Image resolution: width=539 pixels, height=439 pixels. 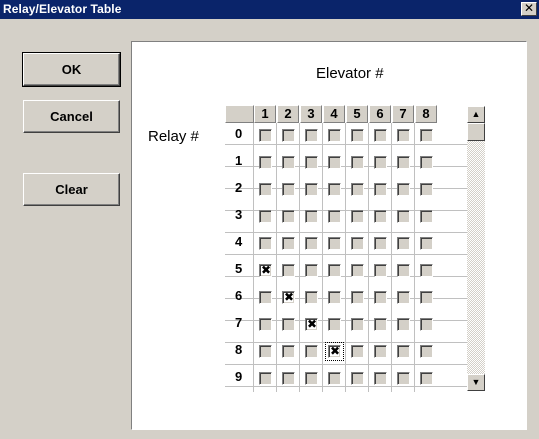 What do you see at coordinates (288, 114) in the screenshot?
I see `column-header: 2` at bounding box center [288, 114].